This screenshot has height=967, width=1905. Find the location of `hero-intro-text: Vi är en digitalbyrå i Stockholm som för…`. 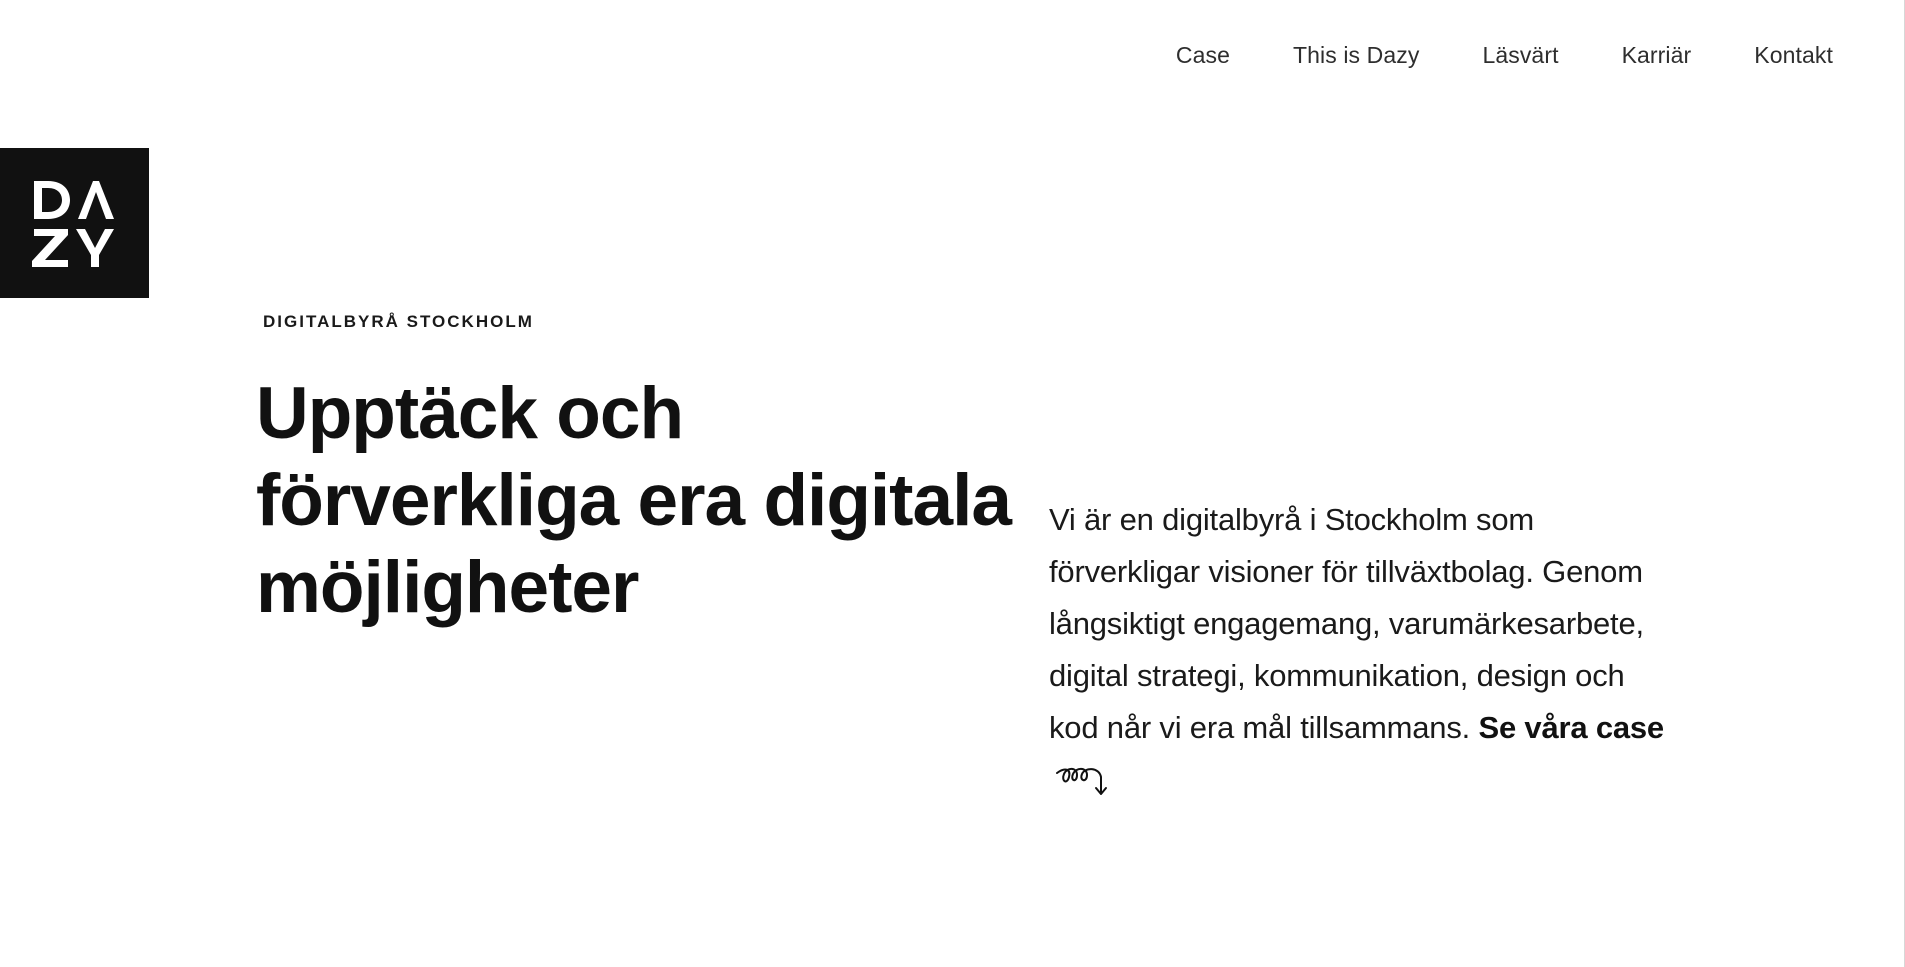

hero-intro-text: Vi är en digitalbyrå i Stockholm som för… is located at coordinates (1346, 623).